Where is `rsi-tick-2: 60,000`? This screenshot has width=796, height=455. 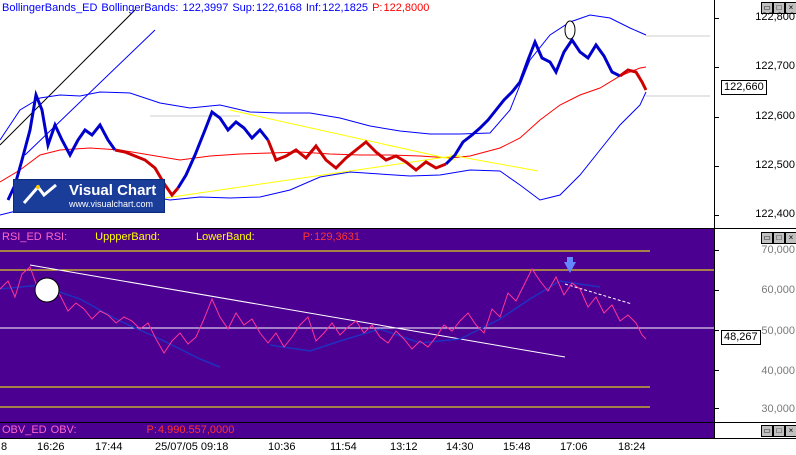 rsi-tick-2: 60,000 is located at coordinates (778, 290).